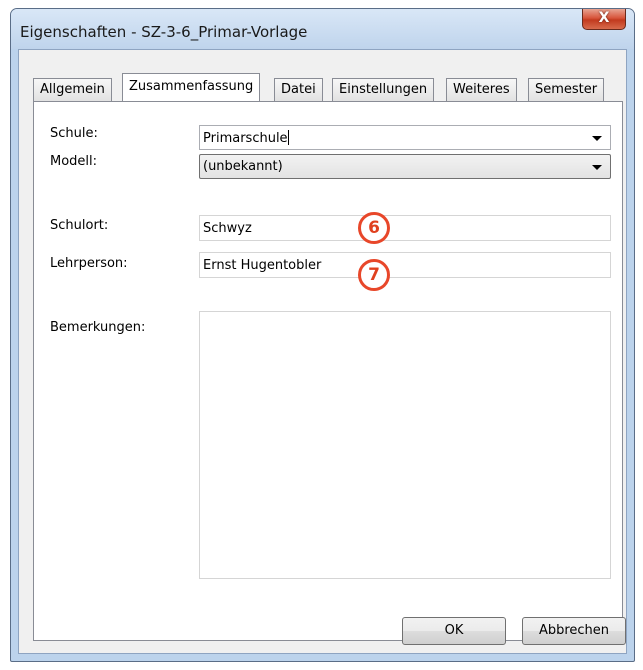 The image size is (643, 670). Describe the element at coordinates (89, 263) in the screenshot. I see `lehrperson-label: Lehrperson:` at that location.